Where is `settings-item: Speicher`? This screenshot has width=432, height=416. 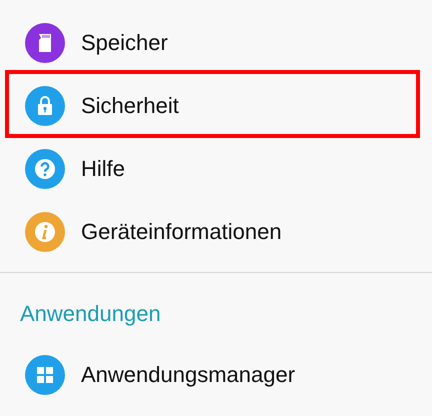
settings-item: Speicher is located at coordinates (124, 43).